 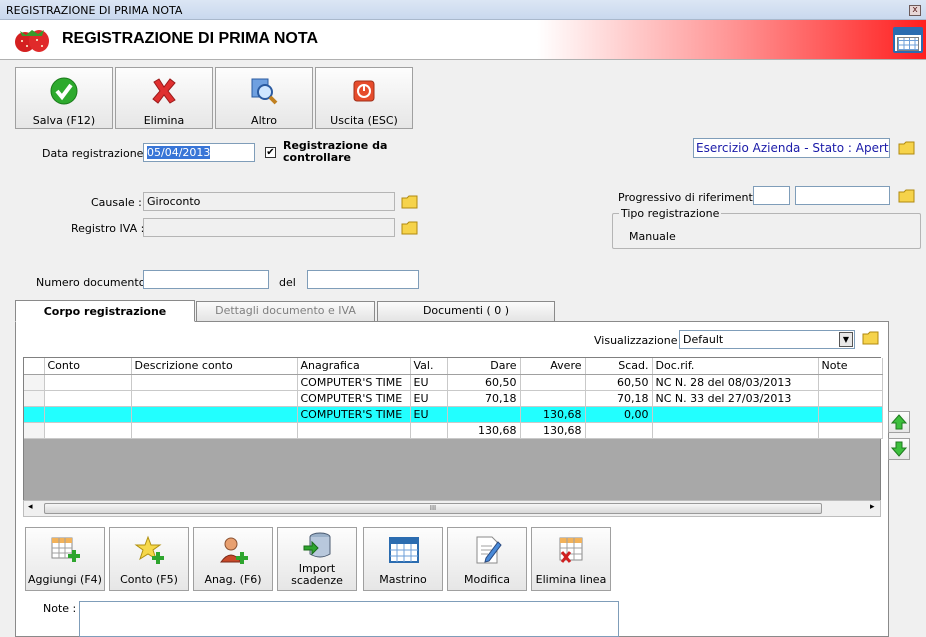 What do you see at coordinates (871, 338) in the screenshot?
I see `visualizzazione-folder-icon` at bounding box center [871, 338].